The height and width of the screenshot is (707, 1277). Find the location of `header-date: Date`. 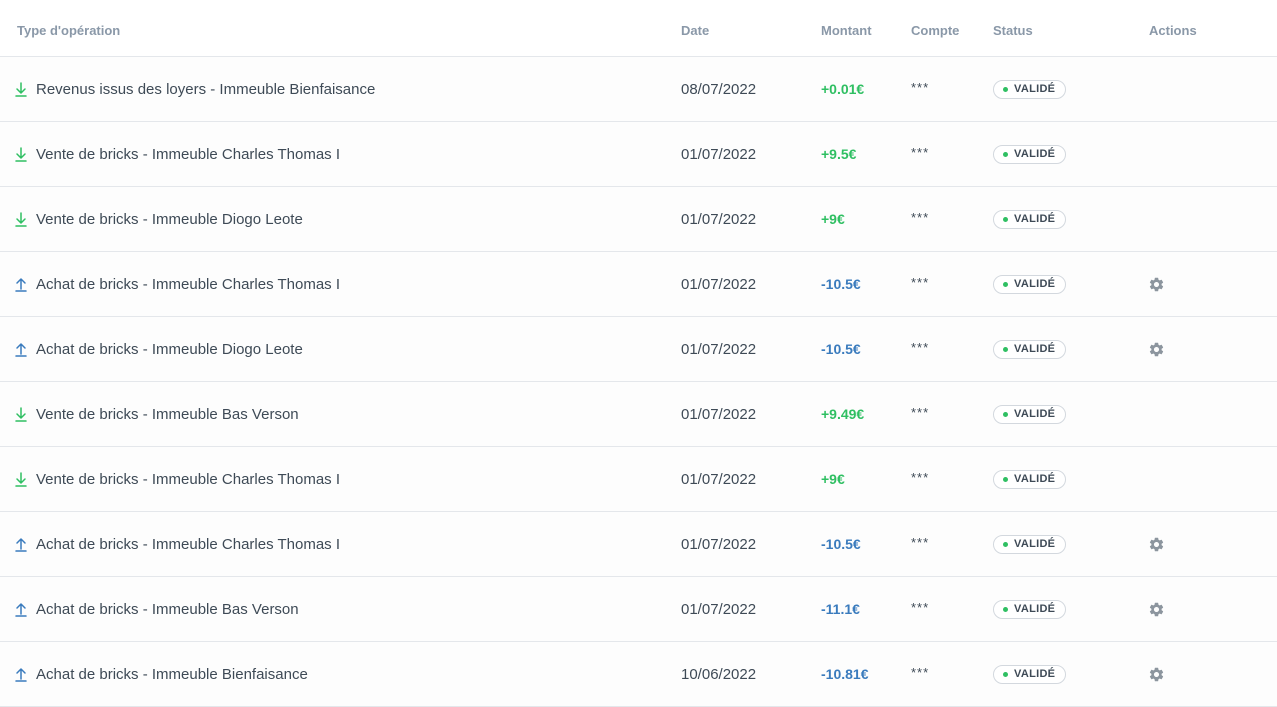

header-date: Date is located at coordinates (741, 28).